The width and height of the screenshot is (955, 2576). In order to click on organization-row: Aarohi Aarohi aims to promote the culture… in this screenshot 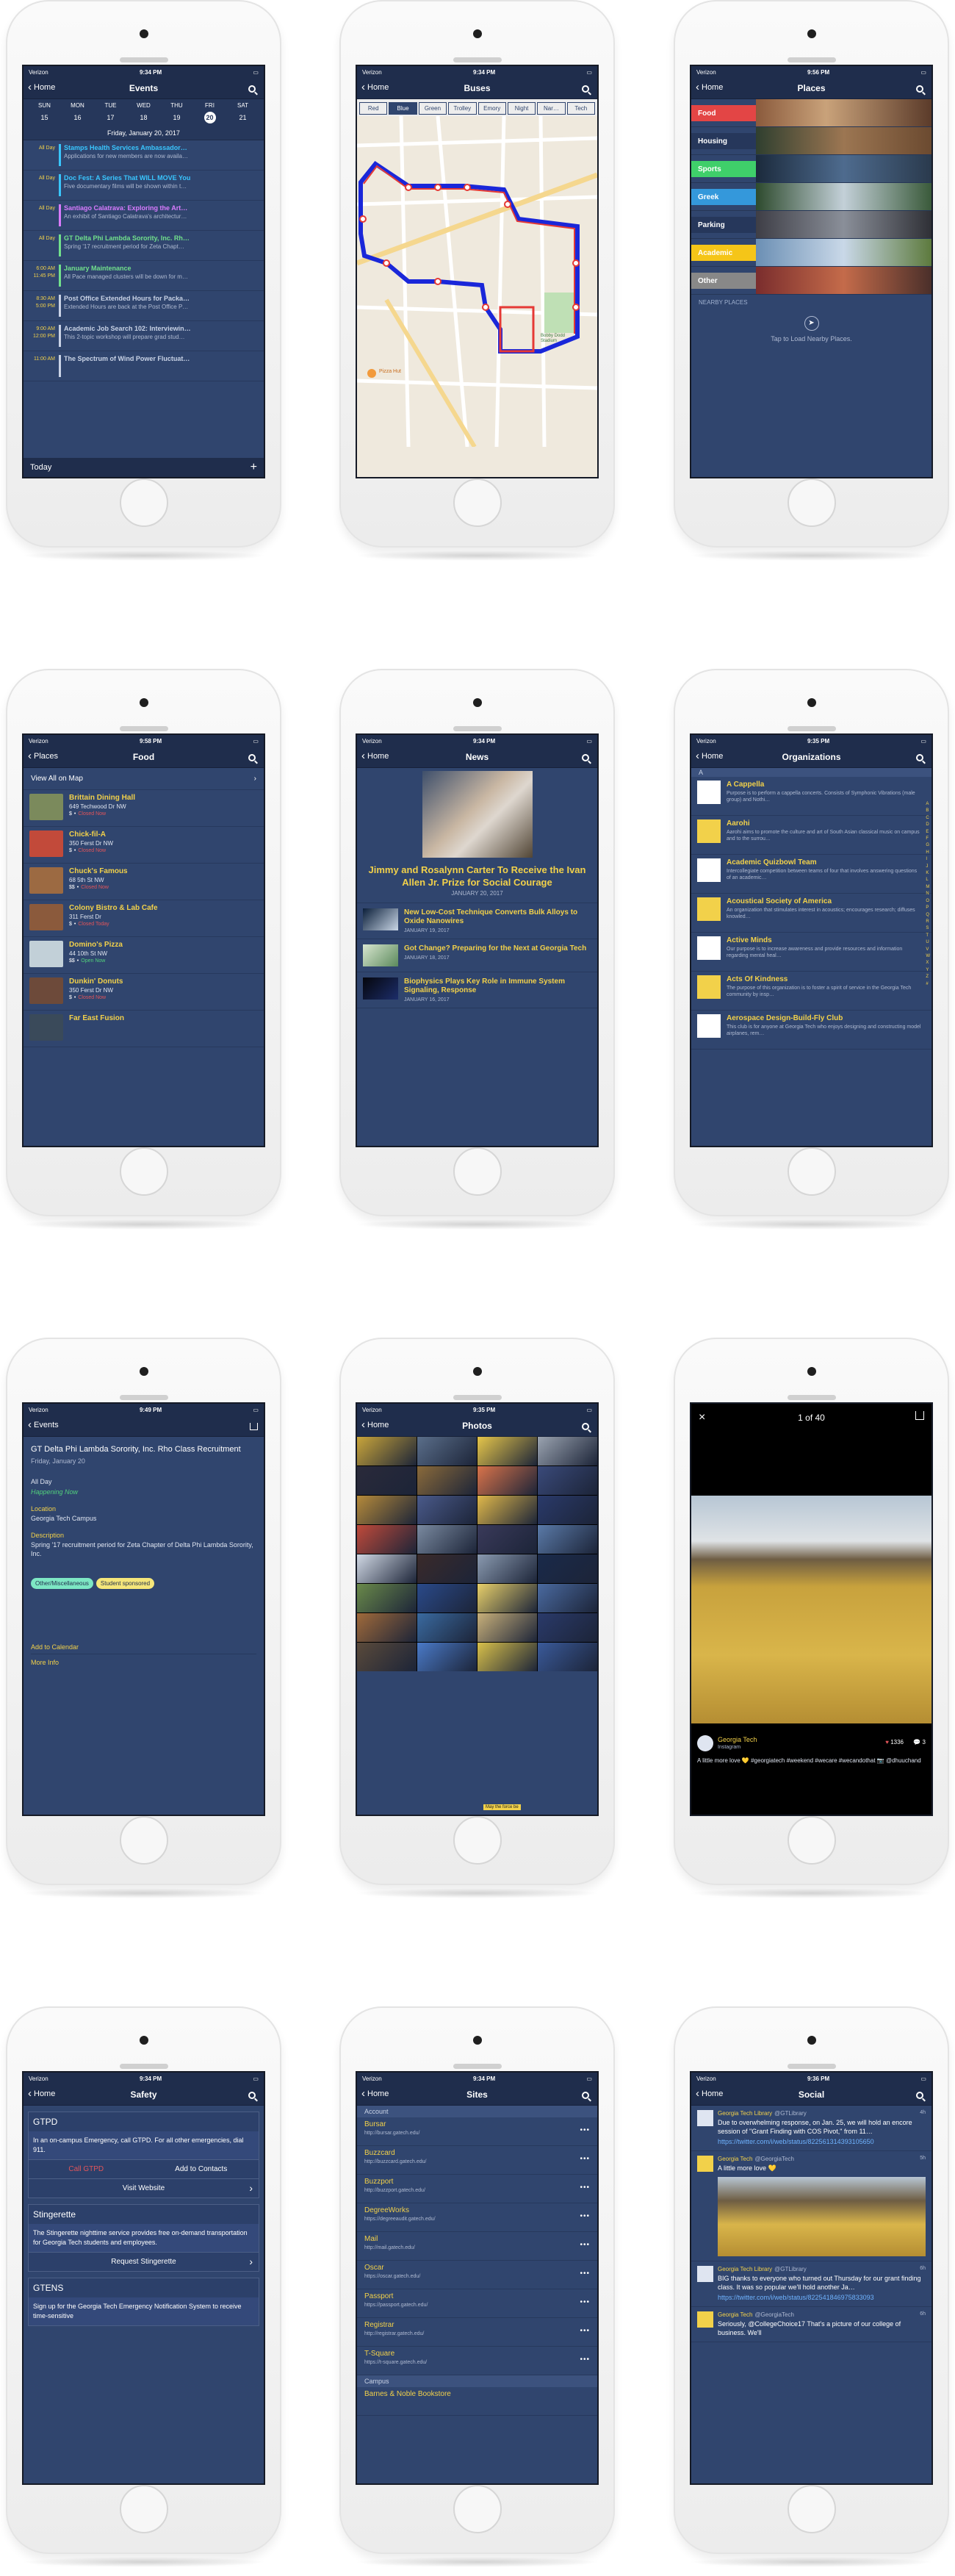, I will do `click(811, 835)`.